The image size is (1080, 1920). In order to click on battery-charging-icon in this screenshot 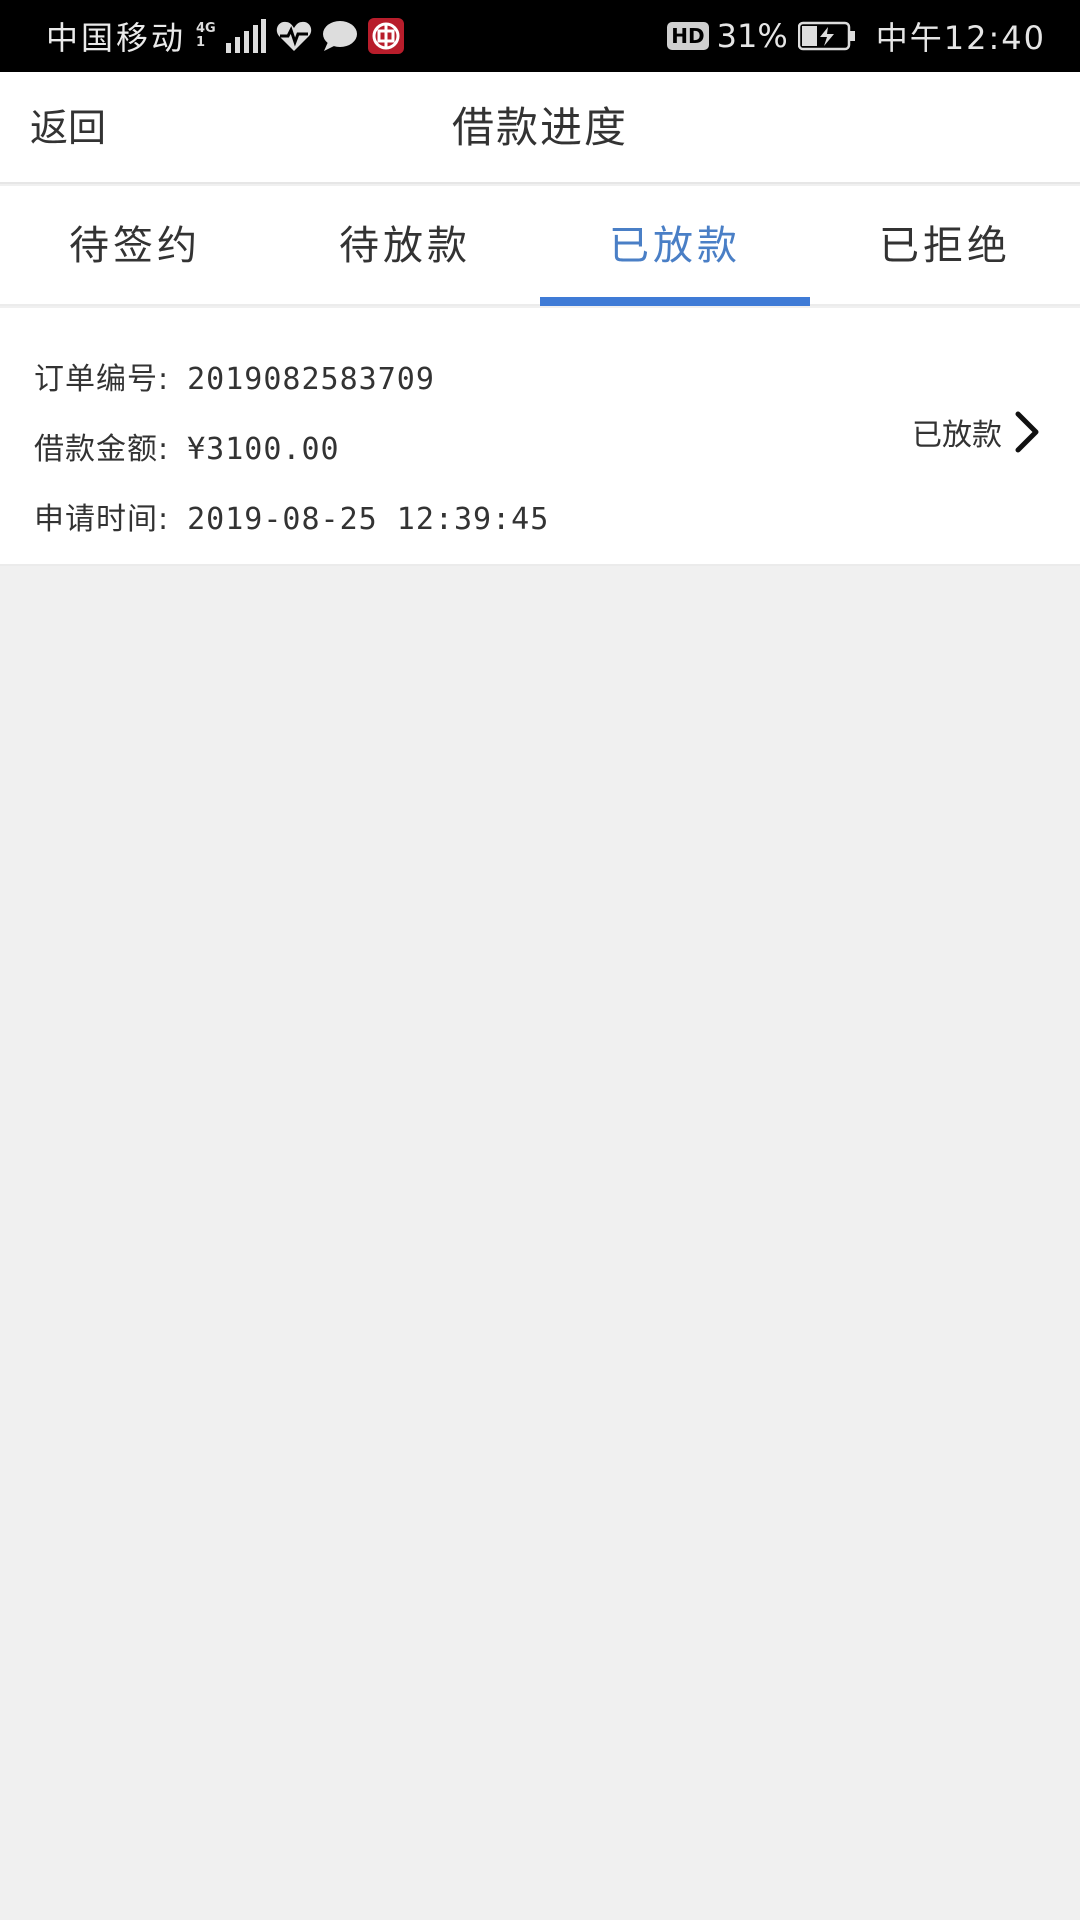, I will do `click(826, 36)`.